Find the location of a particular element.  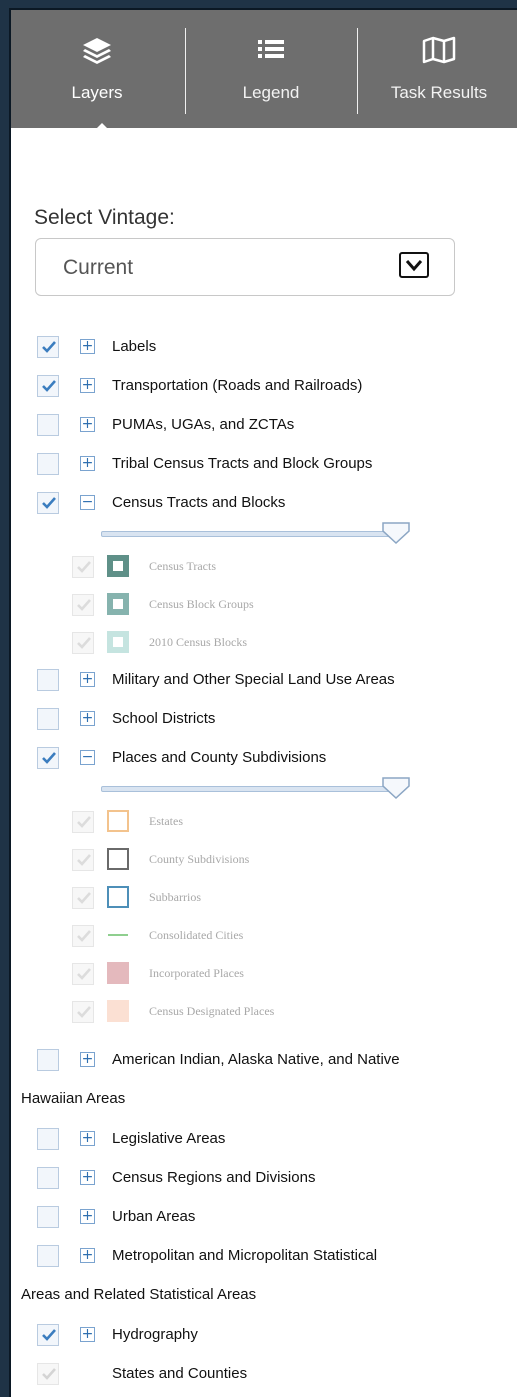

layer-label: PUMAs, UGAs, and ZCTAs is located at coordinates (203, 424).